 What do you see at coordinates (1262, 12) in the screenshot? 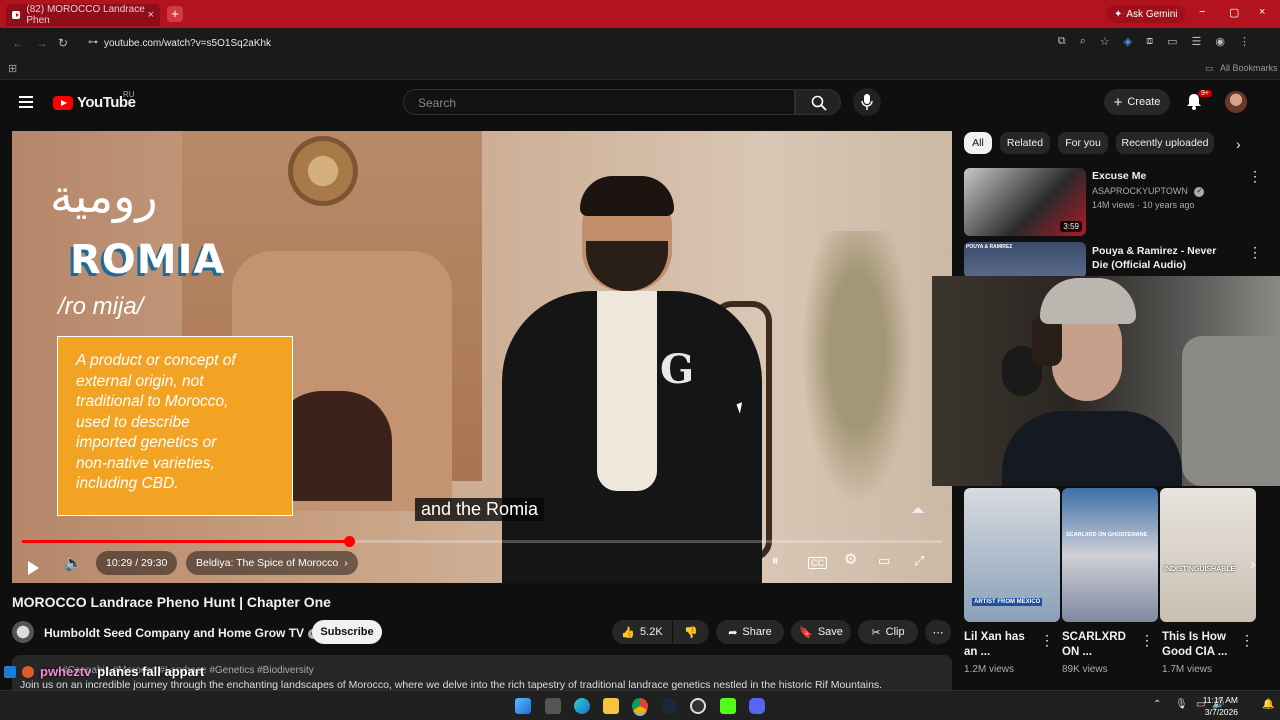
I see `close-window-button: ×` at bounding box center [1262, 12].